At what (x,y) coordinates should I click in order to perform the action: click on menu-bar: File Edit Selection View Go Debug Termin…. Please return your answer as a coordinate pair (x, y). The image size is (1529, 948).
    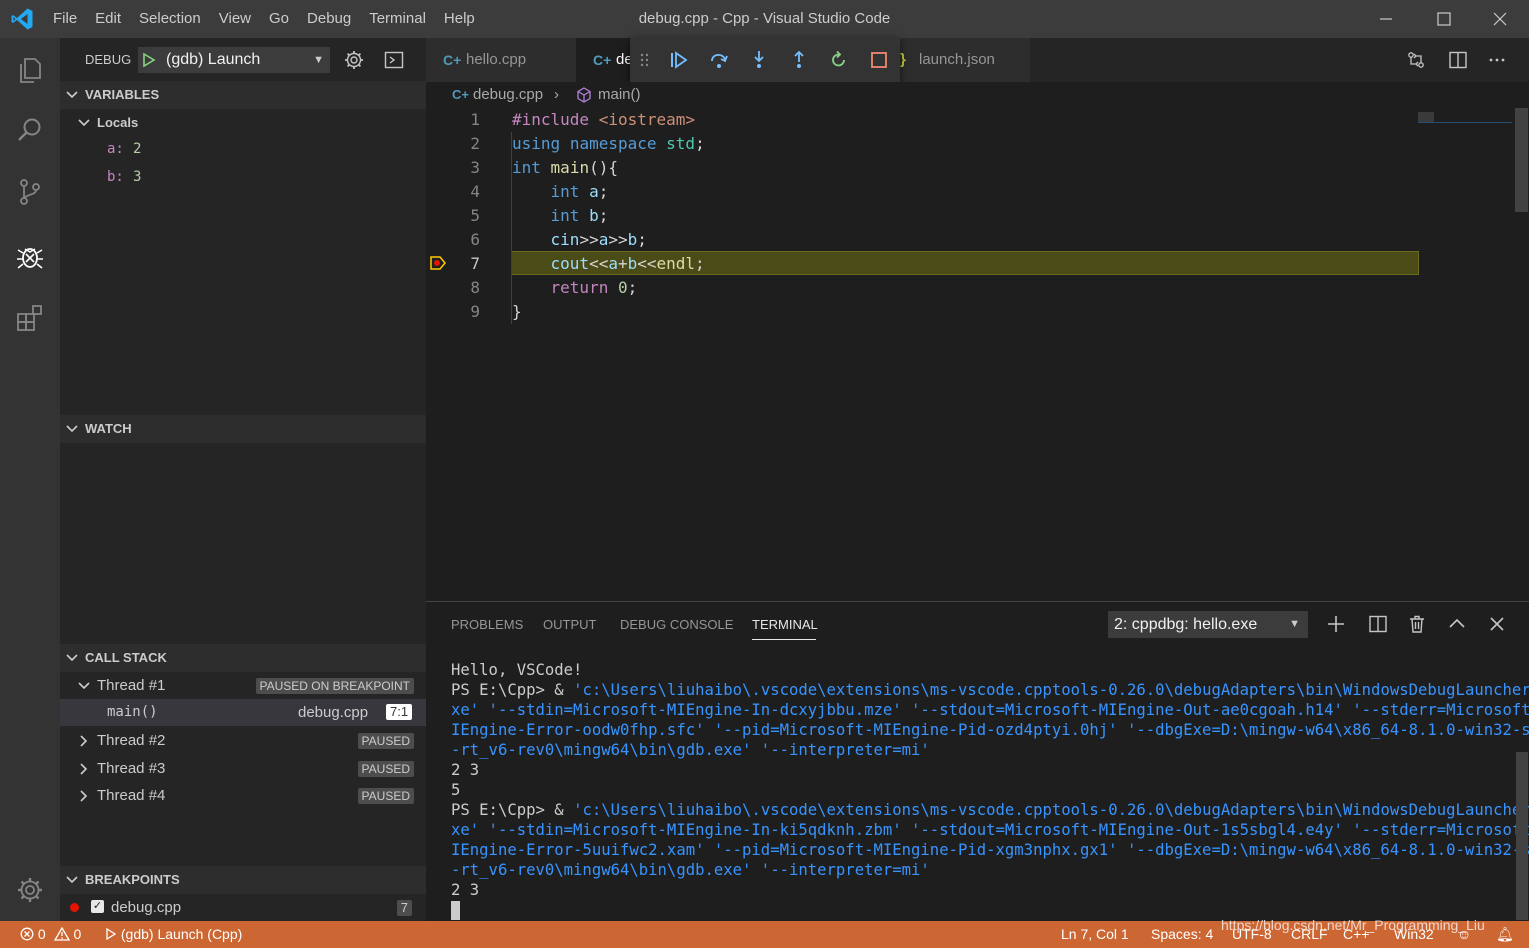
    Looking at the image, I should click on (264, 19).